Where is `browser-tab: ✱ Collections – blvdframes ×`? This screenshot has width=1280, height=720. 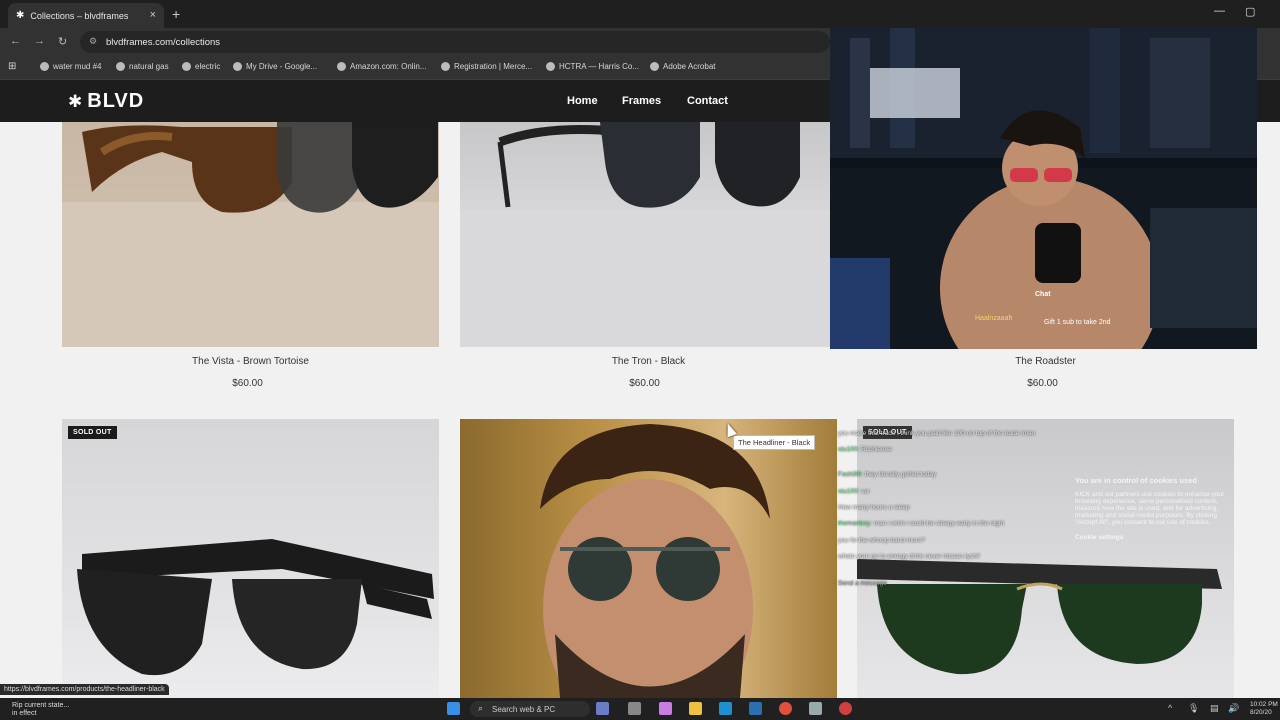
browser-tab: ✱ Collections – blvdframes × is located at coordinates (86, 15).